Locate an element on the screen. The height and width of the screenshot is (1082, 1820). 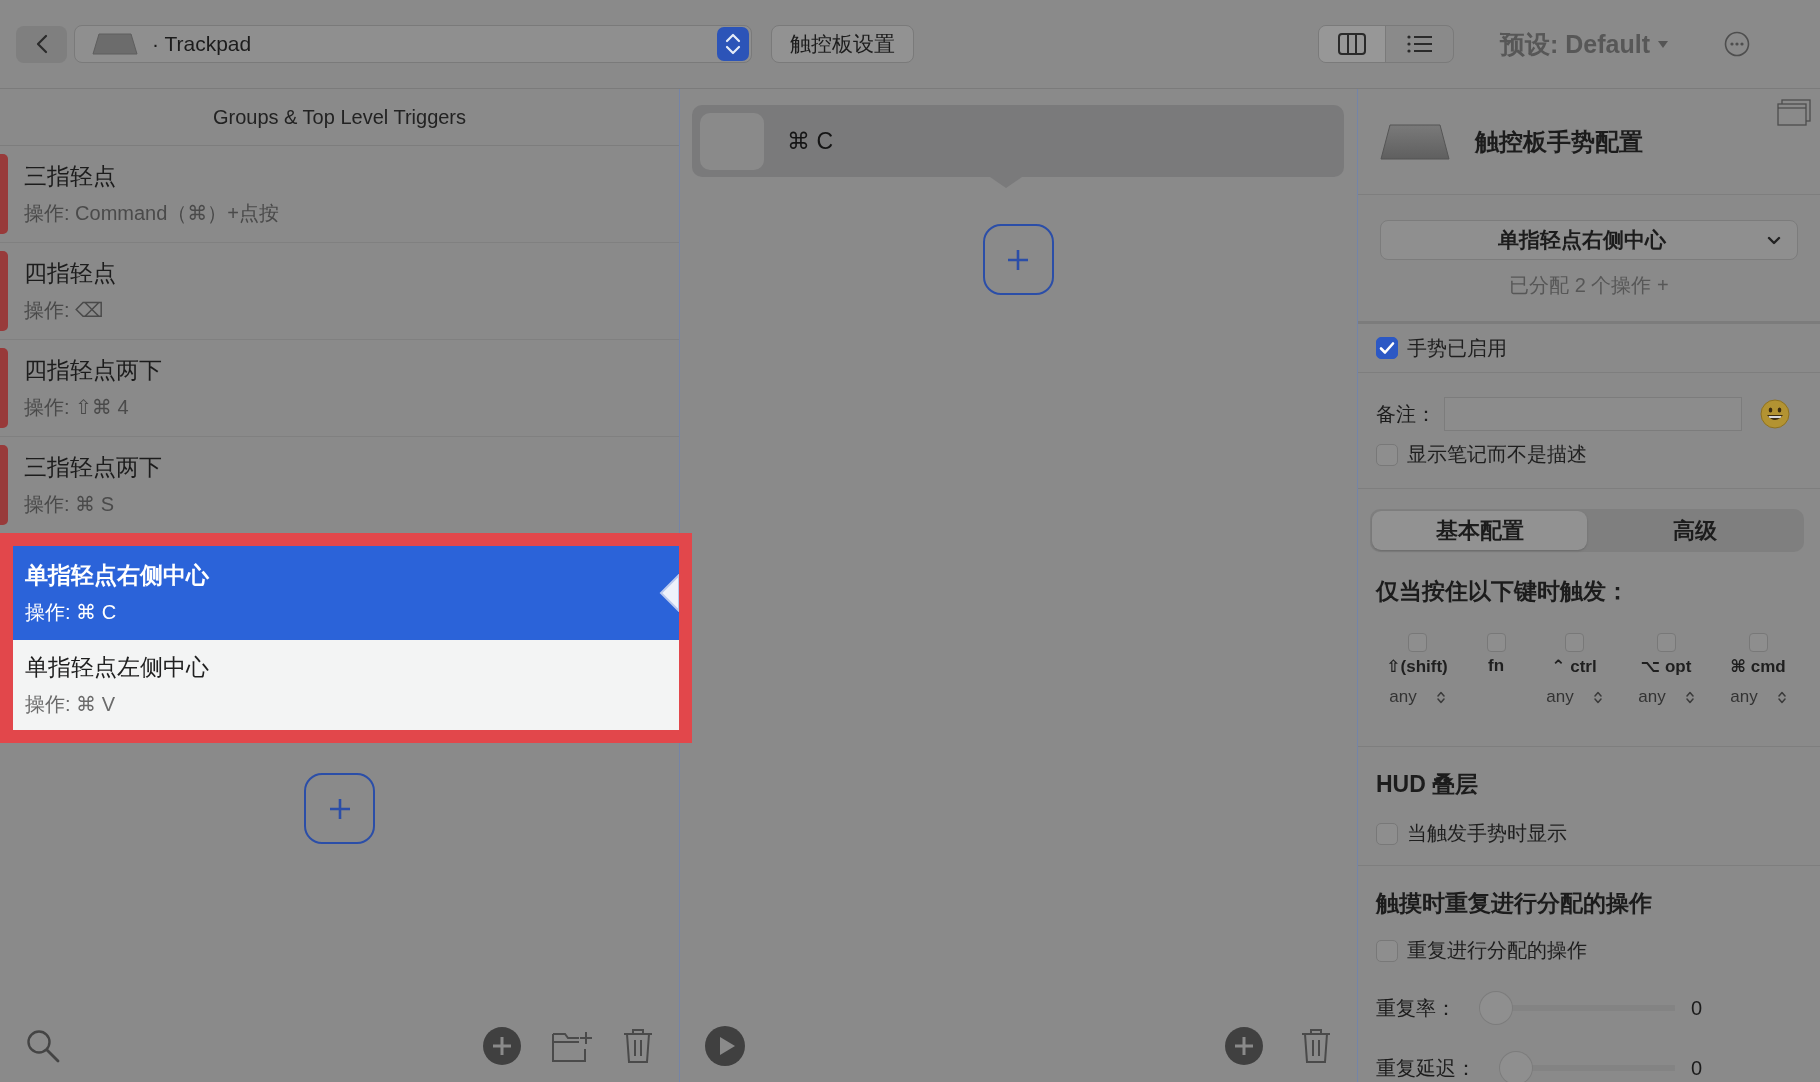
trigger-name: 单指轻点右侧中心 is located at coordinates (117, 575).